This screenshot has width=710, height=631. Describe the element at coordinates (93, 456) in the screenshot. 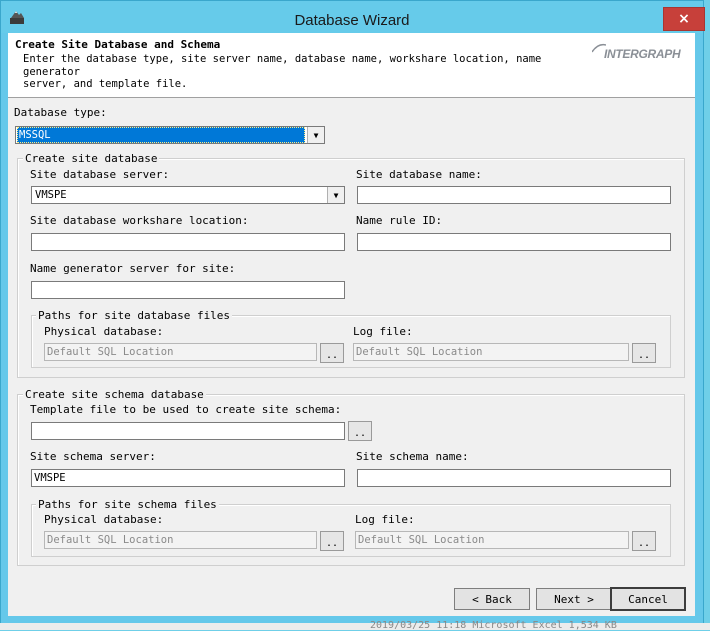

I see `schema-server-label: Site schema server:` at that location.